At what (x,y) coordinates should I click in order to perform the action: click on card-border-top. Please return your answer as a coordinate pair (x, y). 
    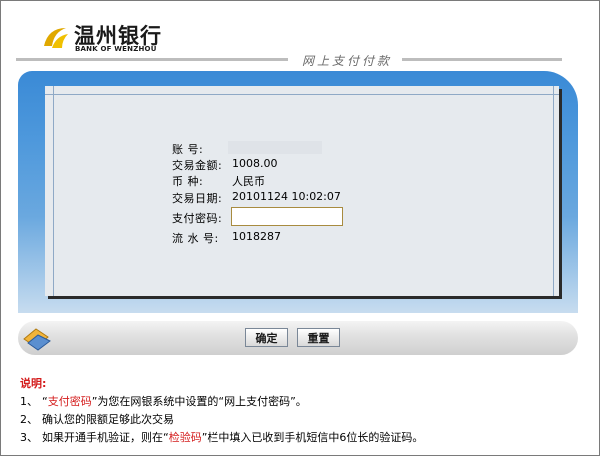
    Looking at the image, I should click on (302, 94).